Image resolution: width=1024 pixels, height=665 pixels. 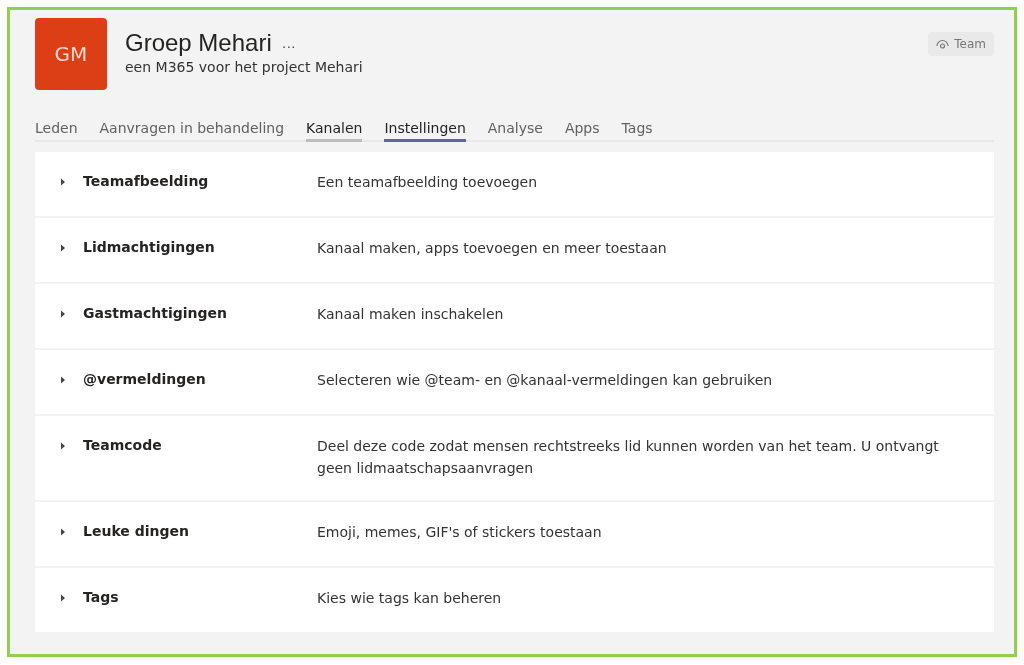 I want to click on tab: Tags, so click(x=637, y=131).